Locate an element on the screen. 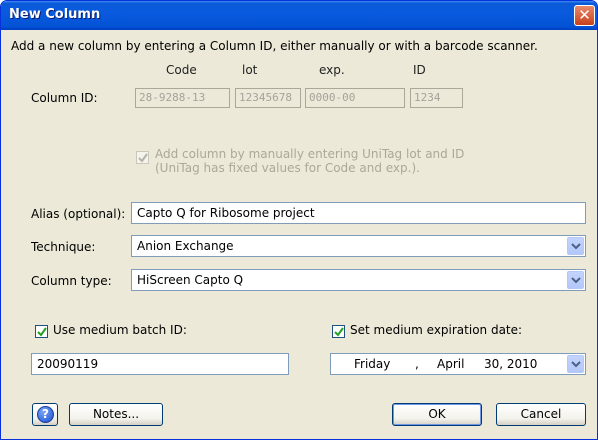 The width and height of the screenshot is (598, 440). close-button: ✕ is located at coordinates (584, 15).